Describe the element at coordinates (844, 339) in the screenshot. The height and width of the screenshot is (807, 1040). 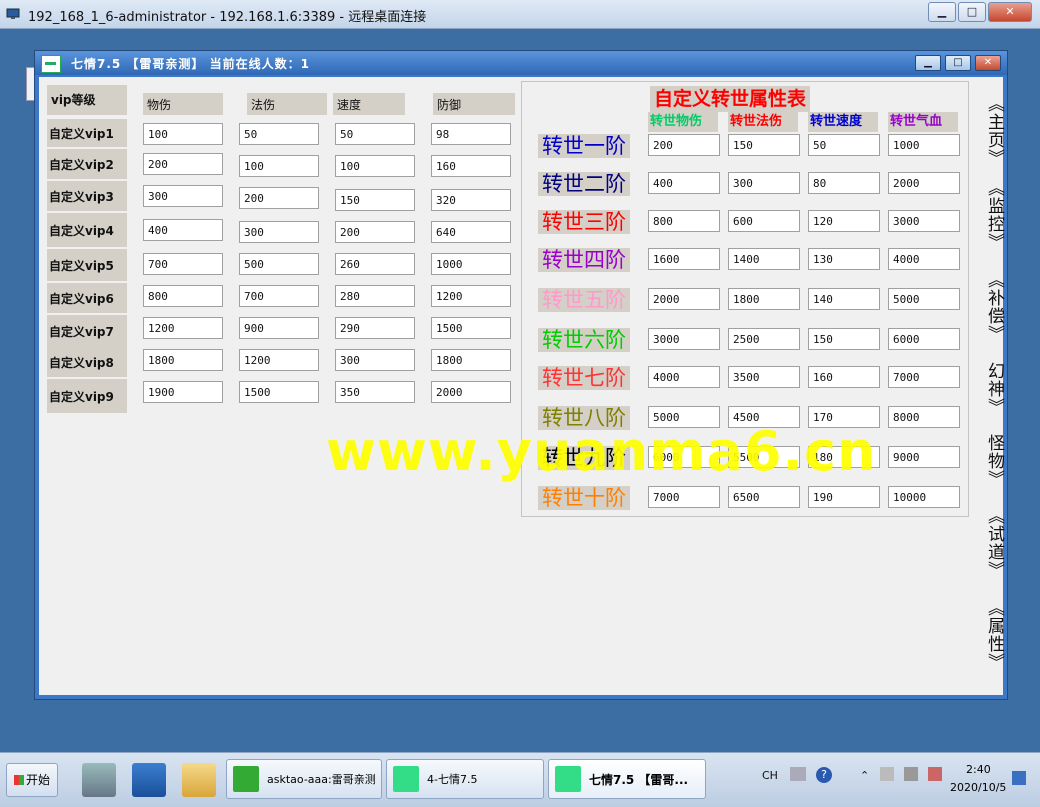
I see `rebirth-6-speed-input: 150` at that location.